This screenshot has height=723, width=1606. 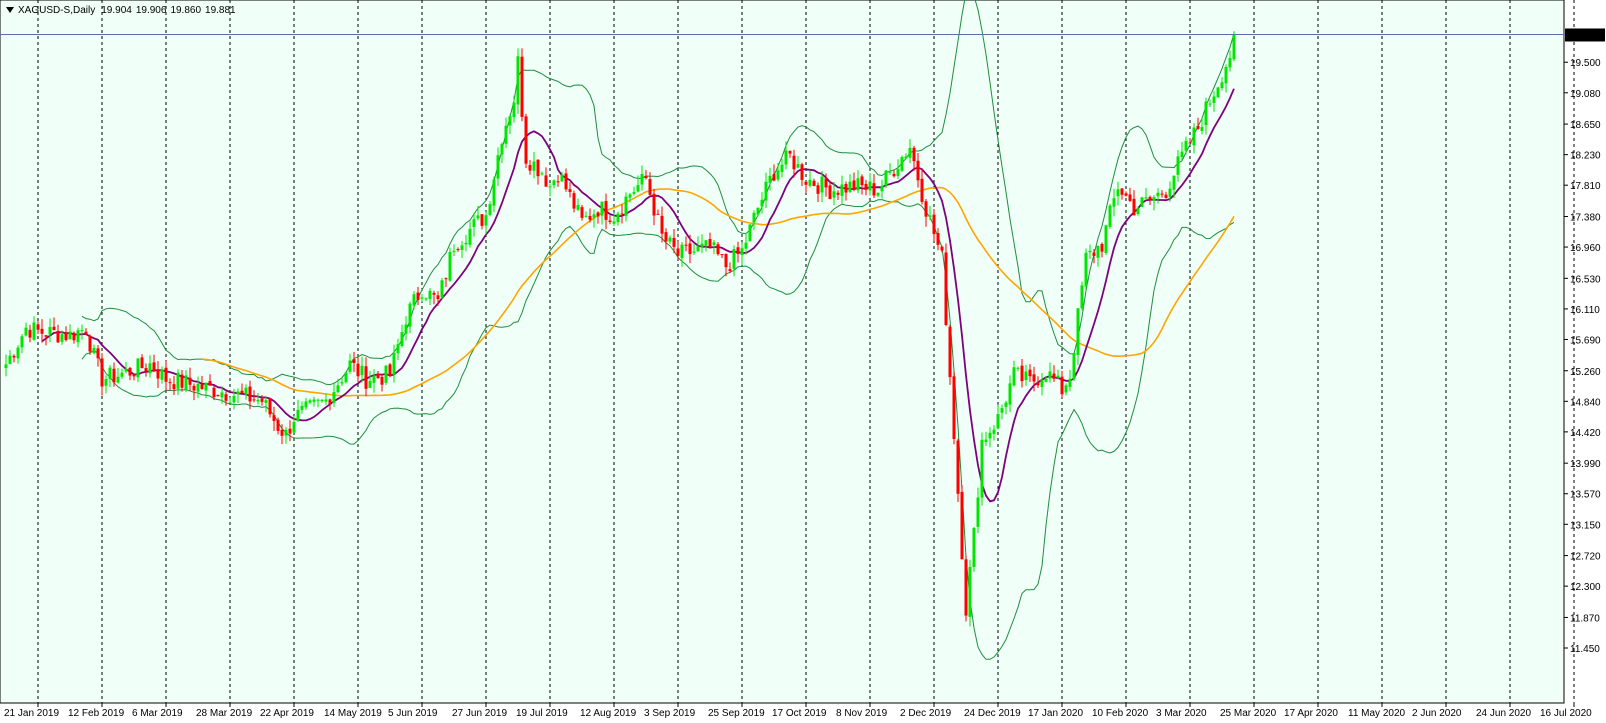 I want to click on y-tick-label-10: 15.690, so click(x=1585, y=340).